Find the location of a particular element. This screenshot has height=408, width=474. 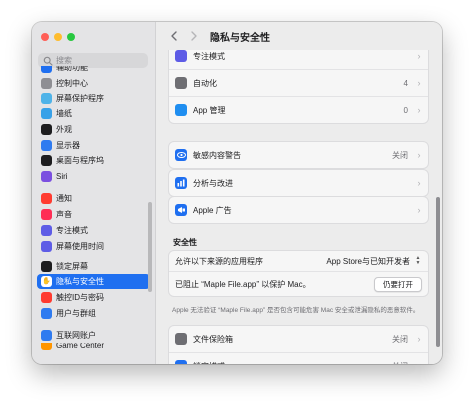

siri-icon is located at coordinates (46, 176).